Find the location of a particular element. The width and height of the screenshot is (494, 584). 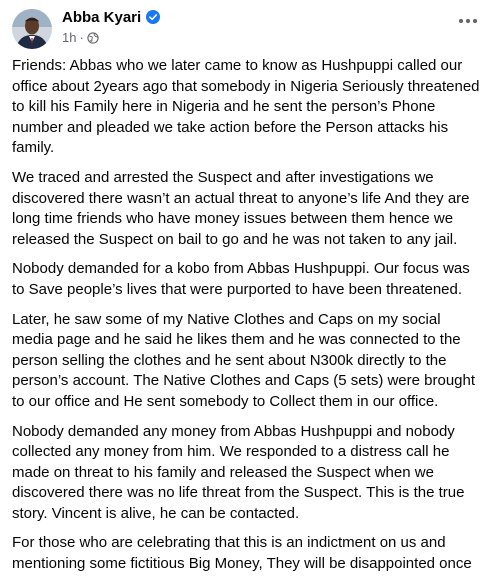

post-timestamp: 1h is located at coordinates (69, 37).